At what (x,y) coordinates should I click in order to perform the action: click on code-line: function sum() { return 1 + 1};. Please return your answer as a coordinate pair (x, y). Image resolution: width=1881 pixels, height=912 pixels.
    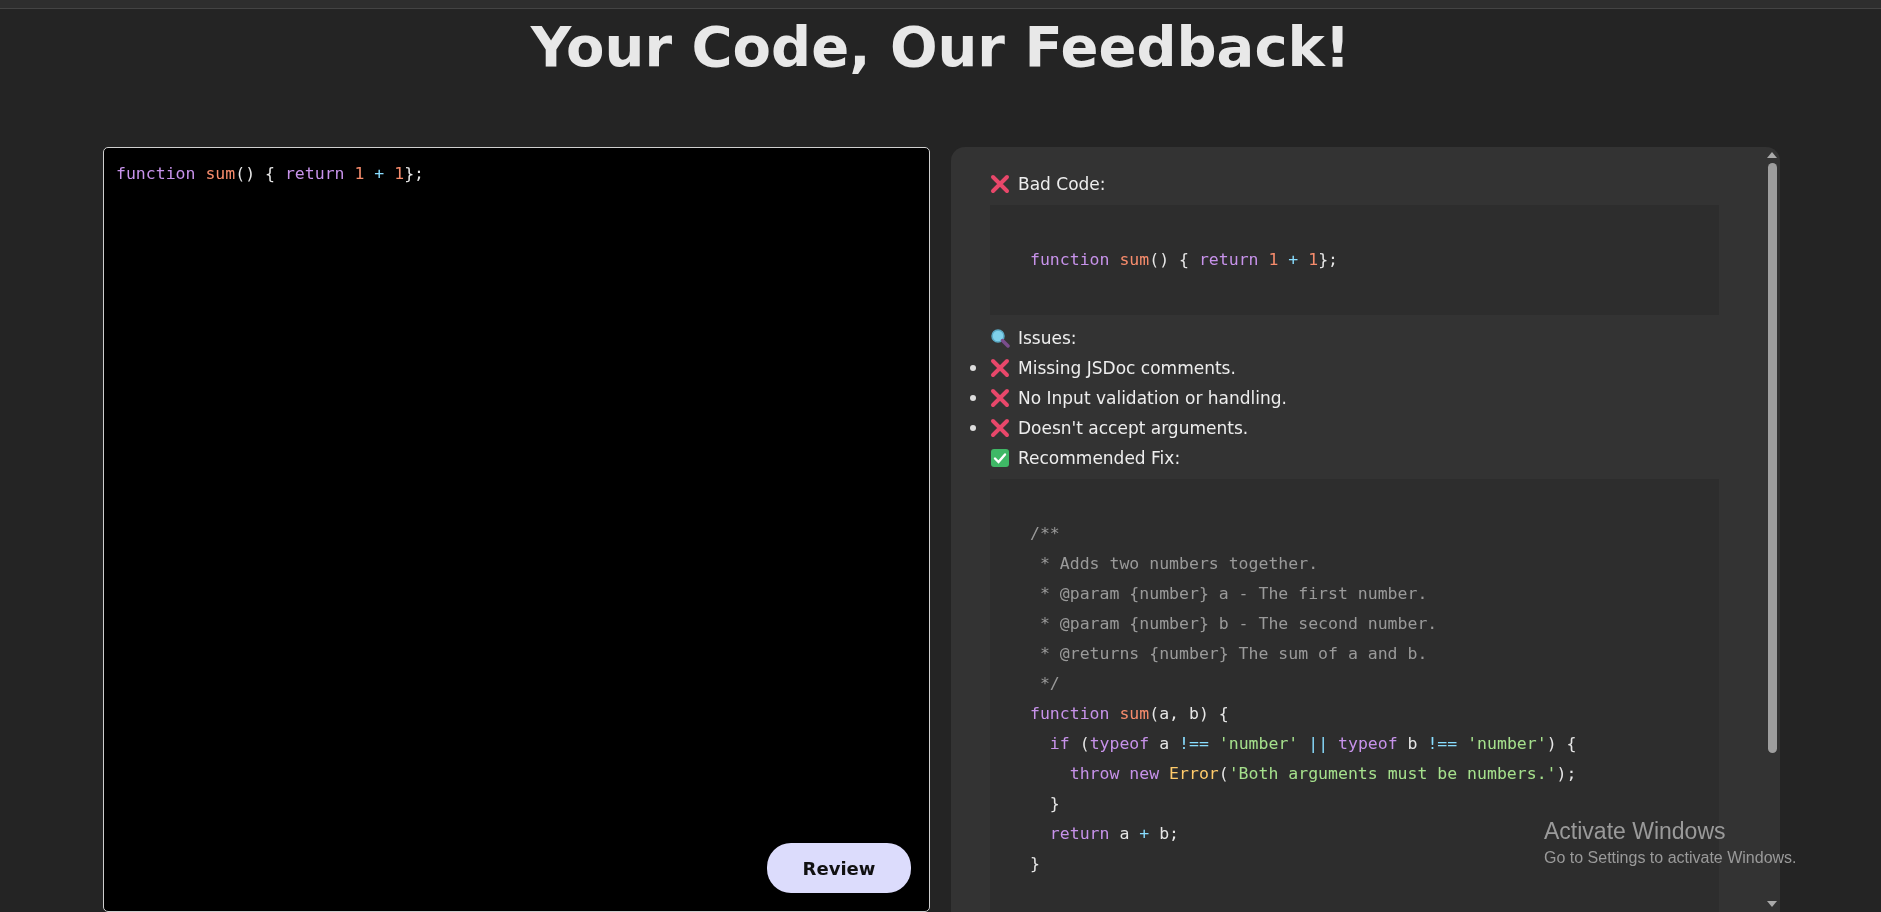
    Looking at the image, I should click on (1184, 260).